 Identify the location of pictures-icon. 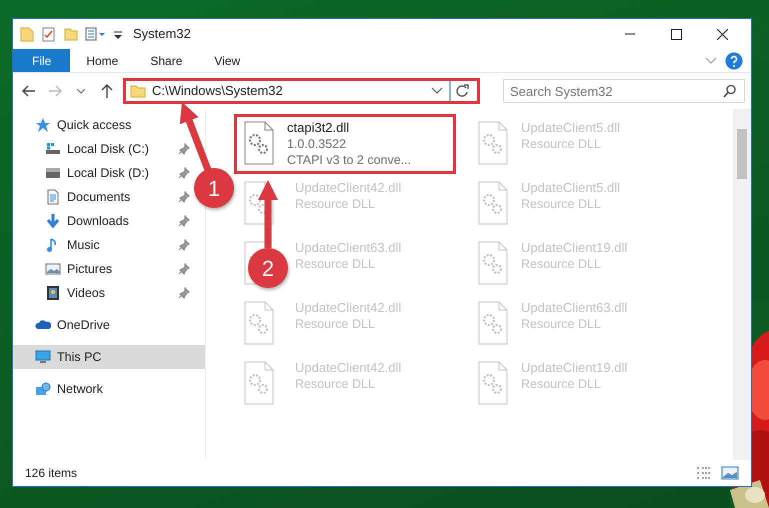
(53, 269).